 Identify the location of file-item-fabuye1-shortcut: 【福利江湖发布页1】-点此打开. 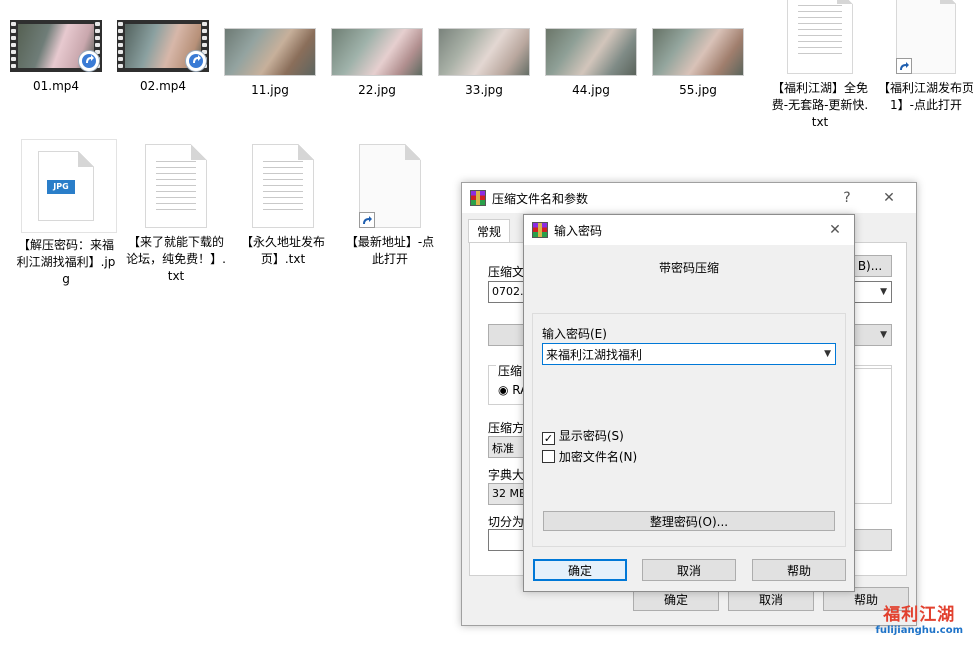
(924, 57).